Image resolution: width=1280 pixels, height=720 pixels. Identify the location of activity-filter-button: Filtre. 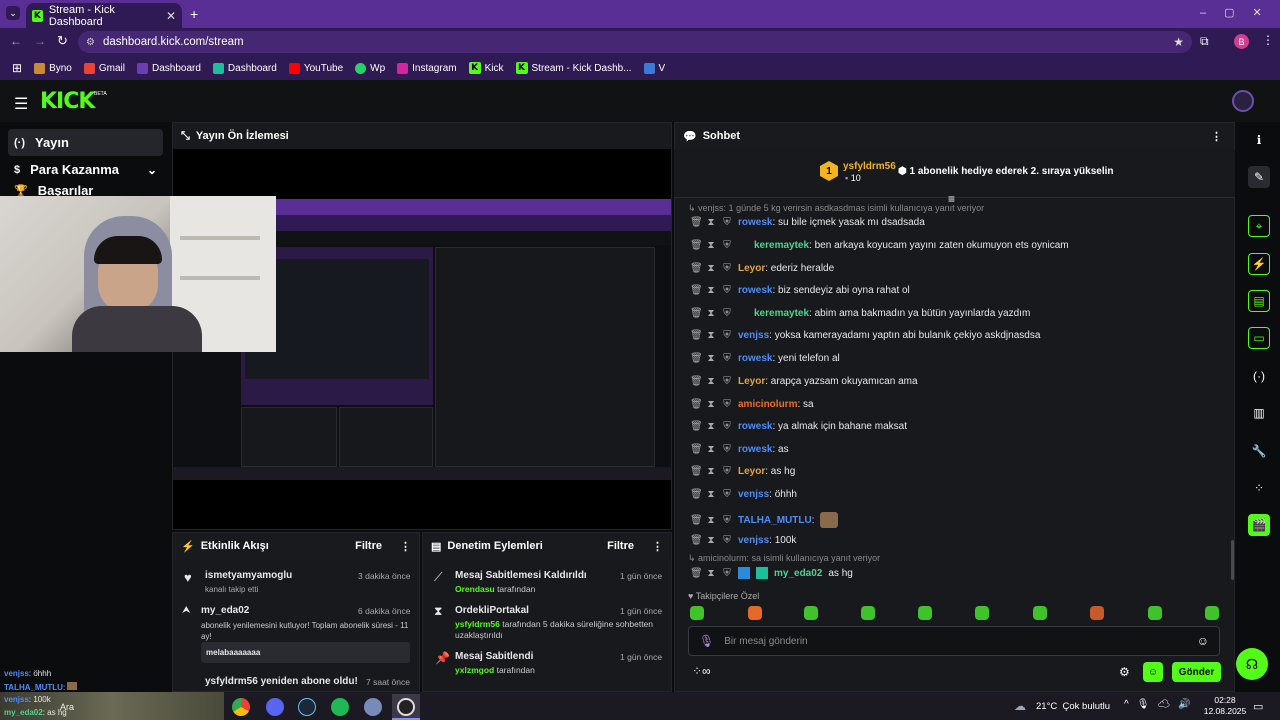
(368, 546).